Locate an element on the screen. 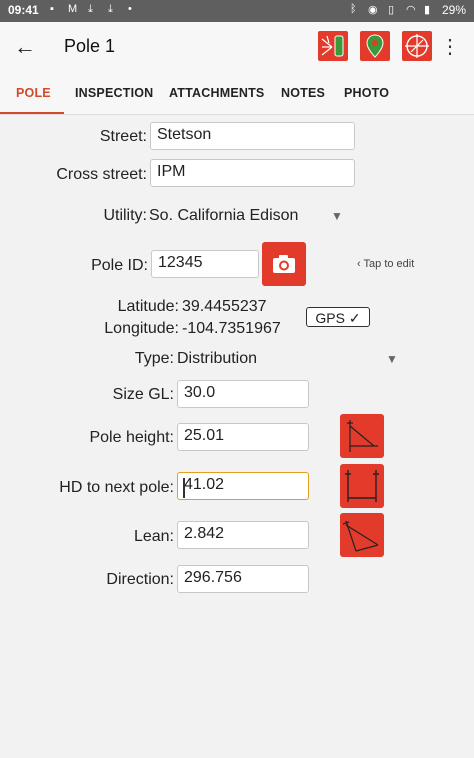 This screenshot has width=474, height=758. camera-icon is located at coordinates (284, 264).